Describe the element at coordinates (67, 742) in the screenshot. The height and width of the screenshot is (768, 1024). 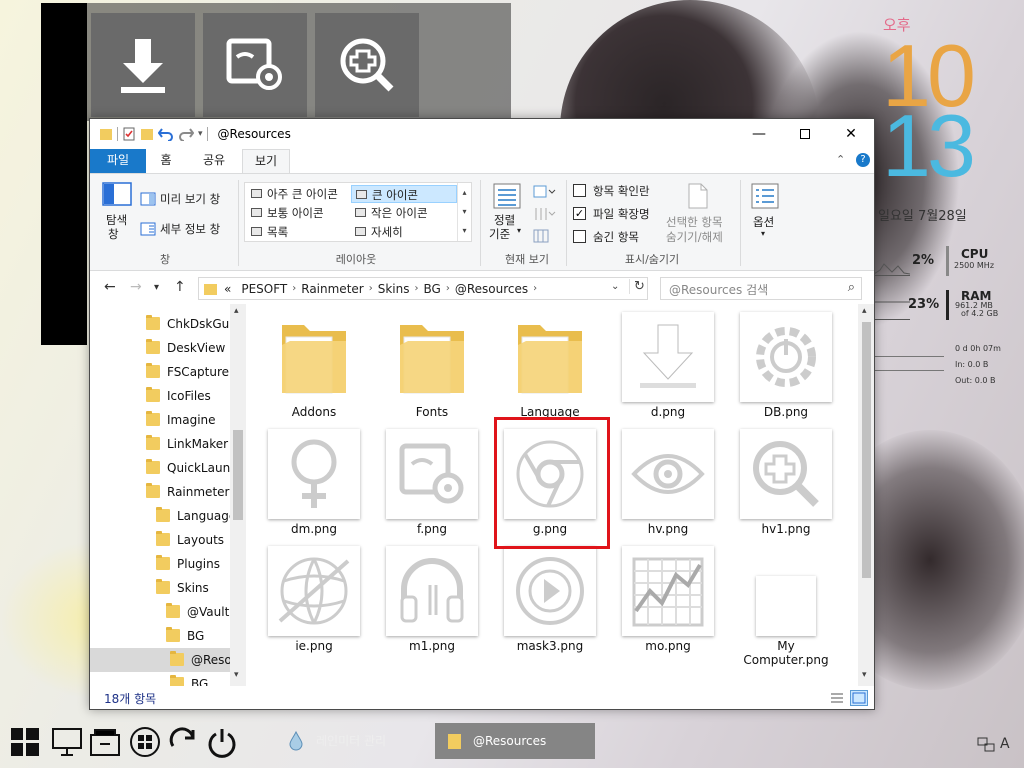
I see `monitor-button` at that location.